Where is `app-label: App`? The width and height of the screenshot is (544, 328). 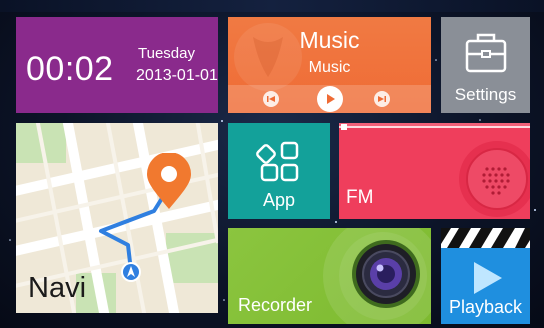 app-label: App is located at coordinates (279, 200).